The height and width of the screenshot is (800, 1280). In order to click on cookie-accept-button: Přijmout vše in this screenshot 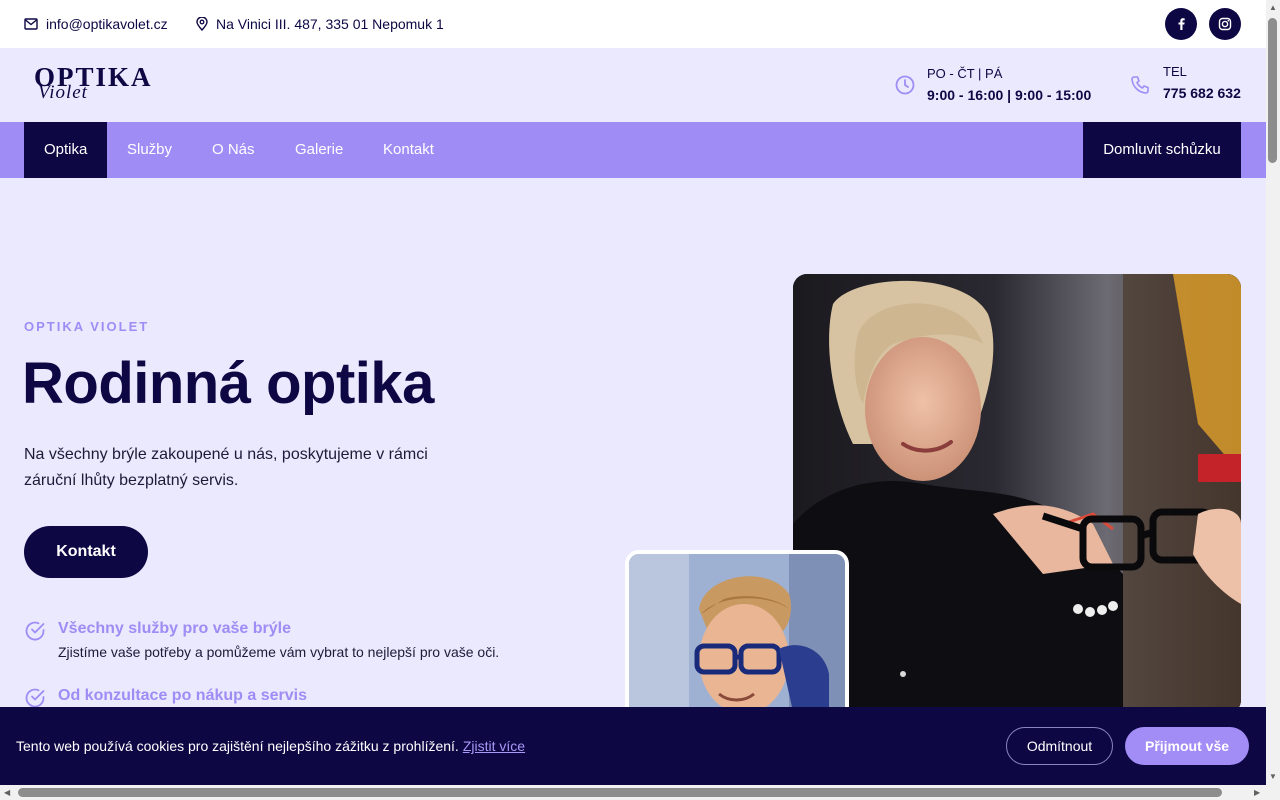, I will do `click(1187, 746)`.